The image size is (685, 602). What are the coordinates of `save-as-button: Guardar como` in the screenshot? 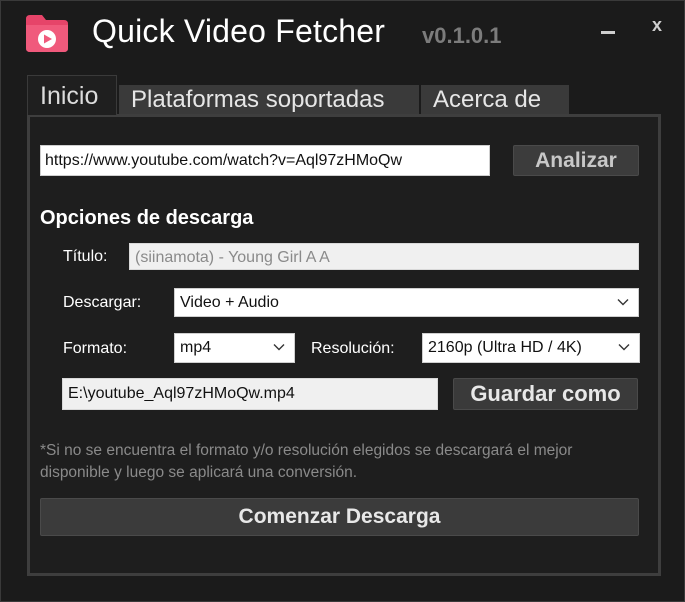 It's located at (545, 394).